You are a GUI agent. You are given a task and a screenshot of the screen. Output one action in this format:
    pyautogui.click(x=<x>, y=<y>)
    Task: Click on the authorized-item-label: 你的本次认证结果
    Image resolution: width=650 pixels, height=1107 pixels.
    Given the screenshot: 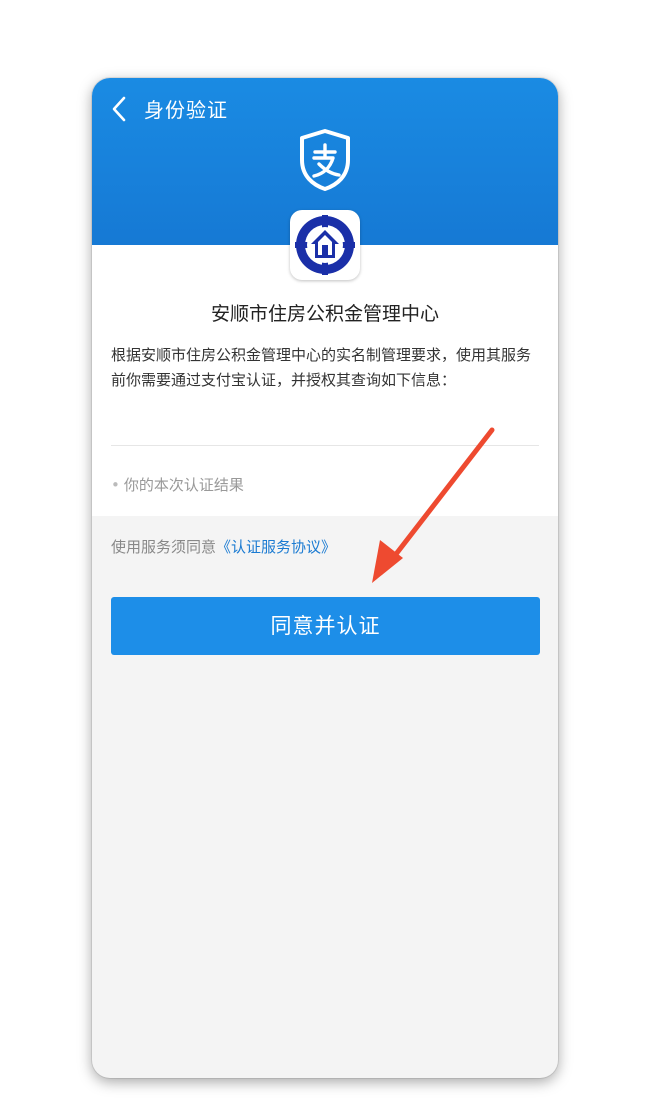 What is the action you would take?
    pyautogui.click(x=183, y=485)
    